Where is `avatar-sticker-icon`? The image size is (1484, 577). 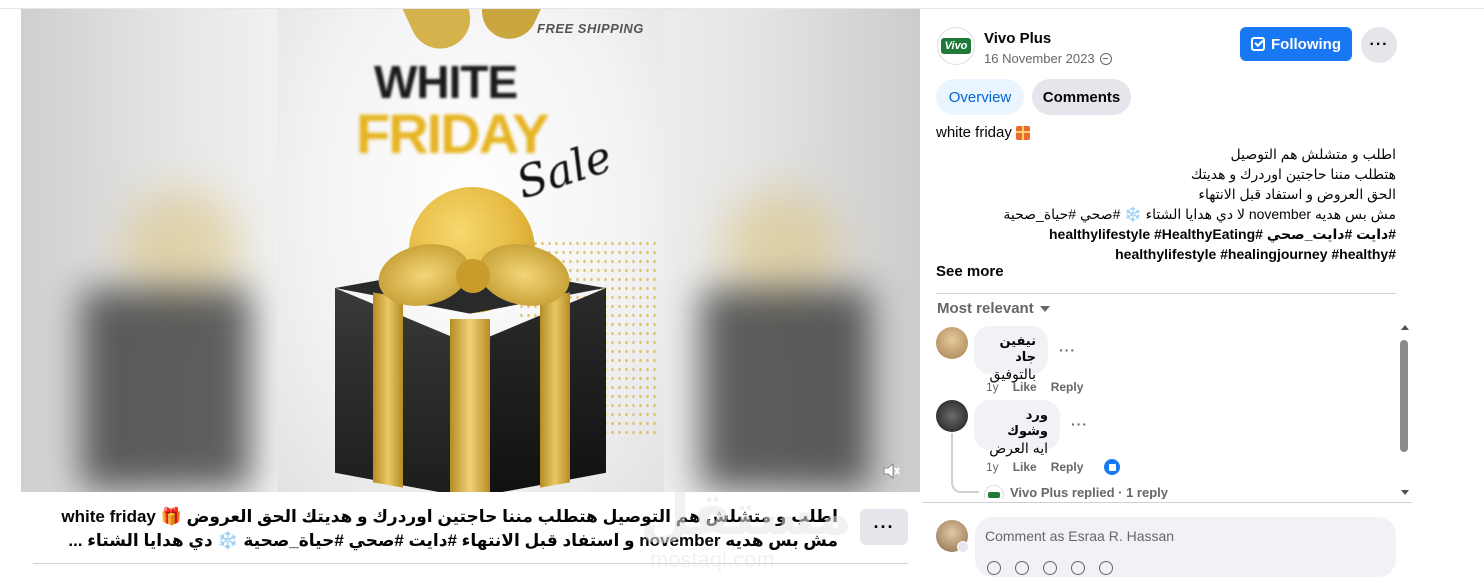
avatar-sticker-icon is located at coordinates (994, 568).